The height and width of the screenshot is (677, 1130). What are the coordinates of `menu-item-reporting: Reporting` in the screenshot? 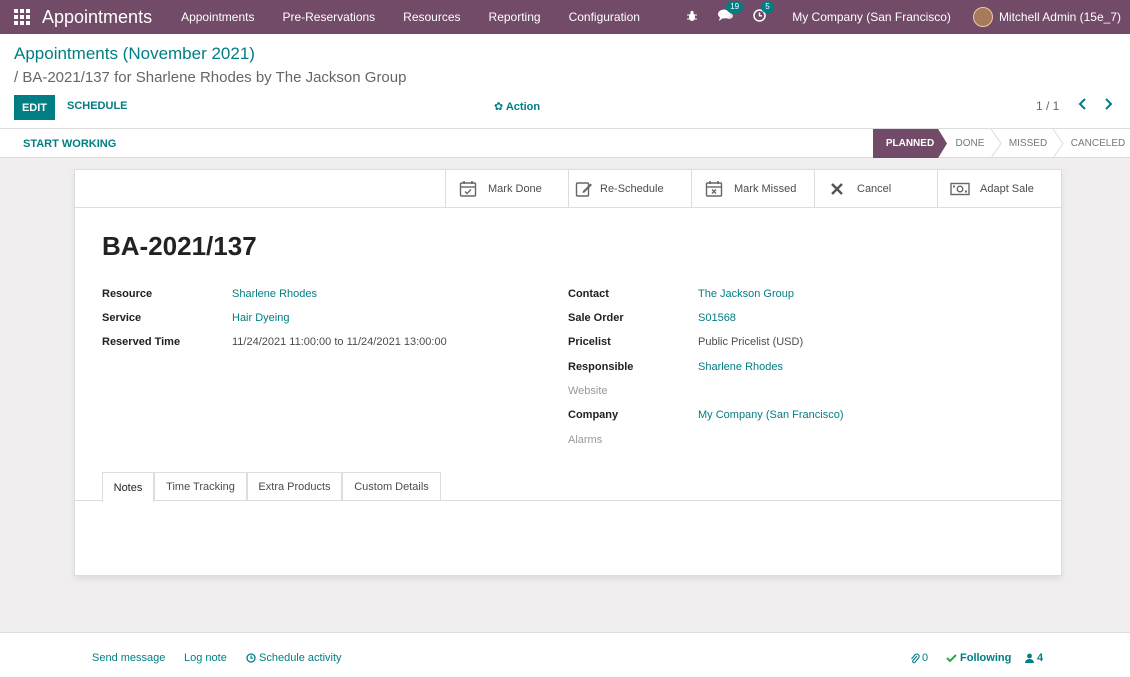 It's located at (515, 17).